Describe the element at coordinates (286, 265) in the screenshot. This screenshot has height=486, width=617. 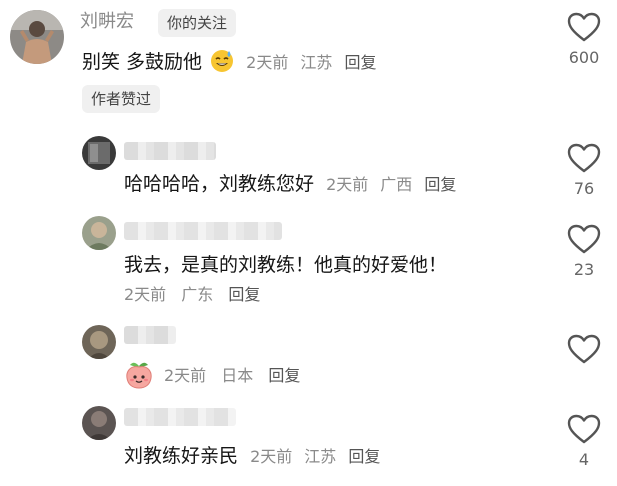
I see `reply-2-text: 我去，是真的刘教练！他真的好爱他！` at that location.